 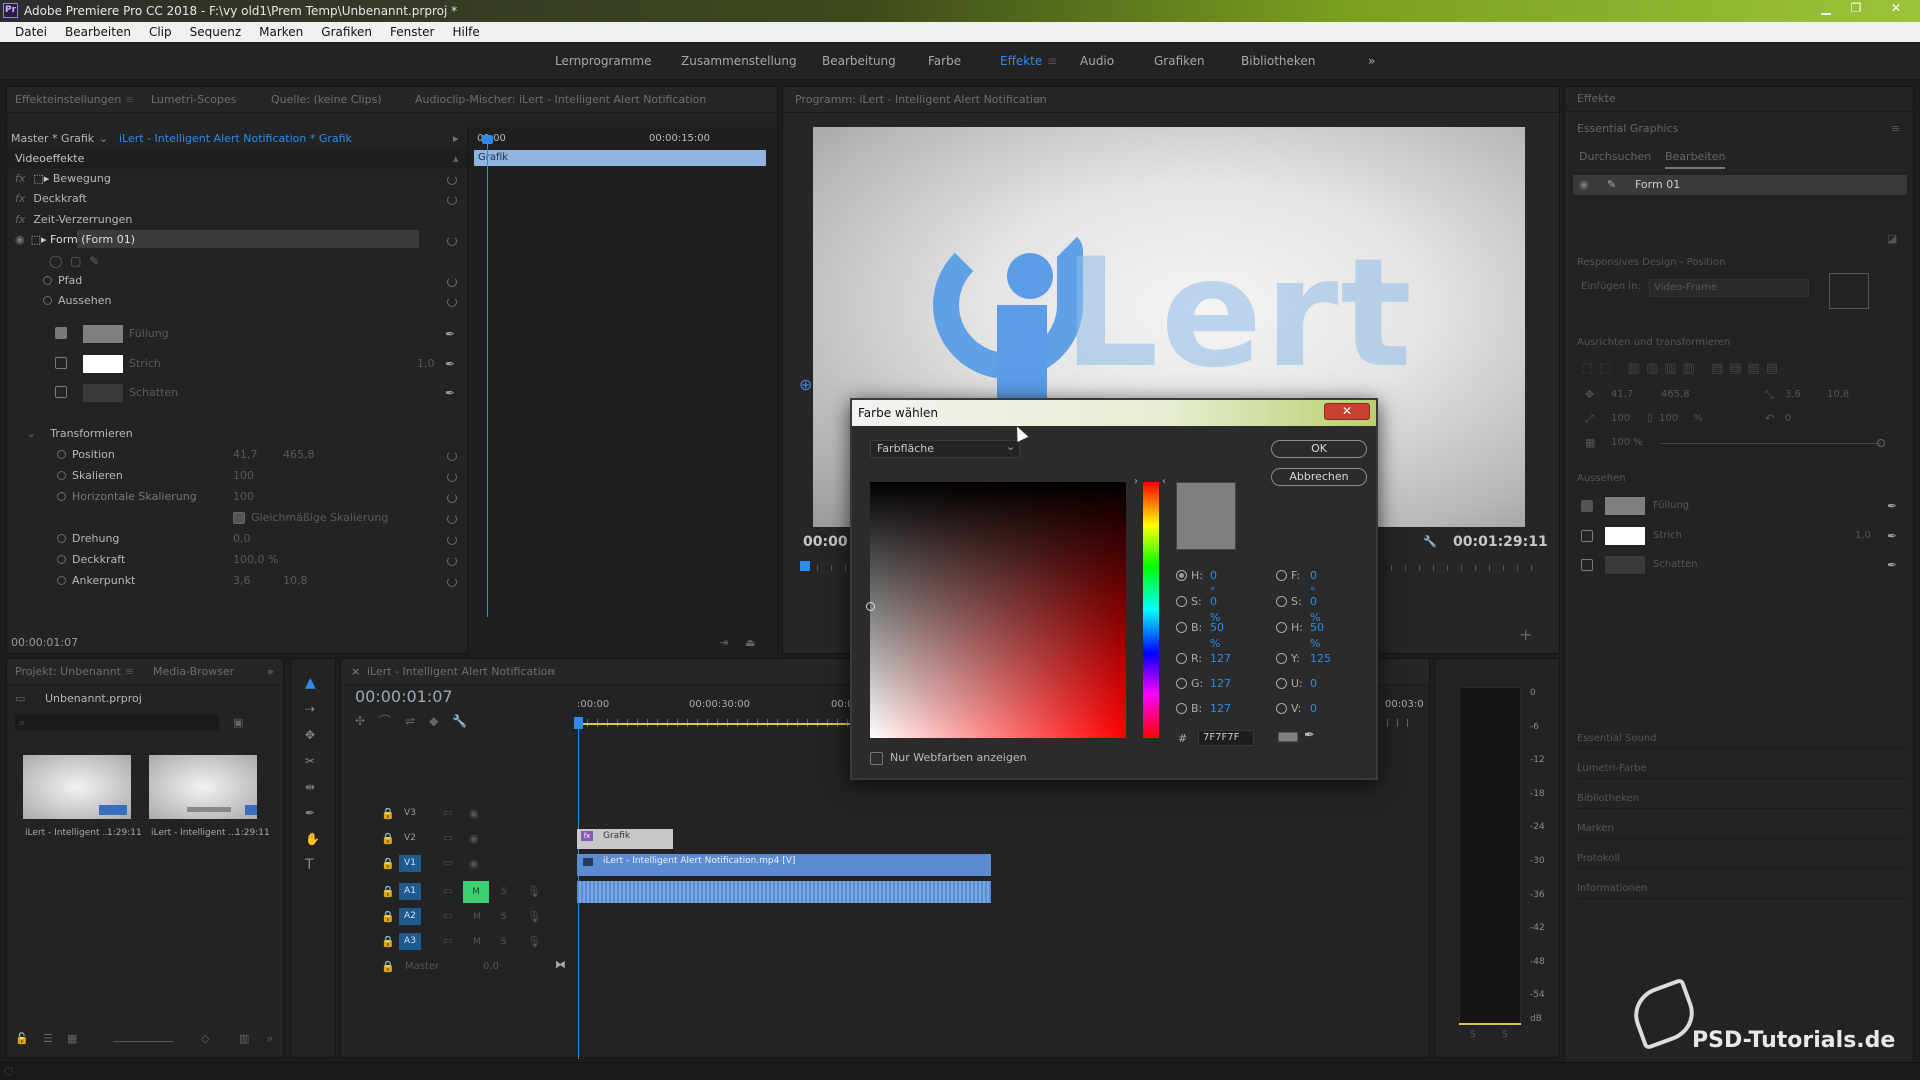 I want to click on timeline-tool-icons: ✣⌒⇌◆🔧, so click(x=418, y=721).